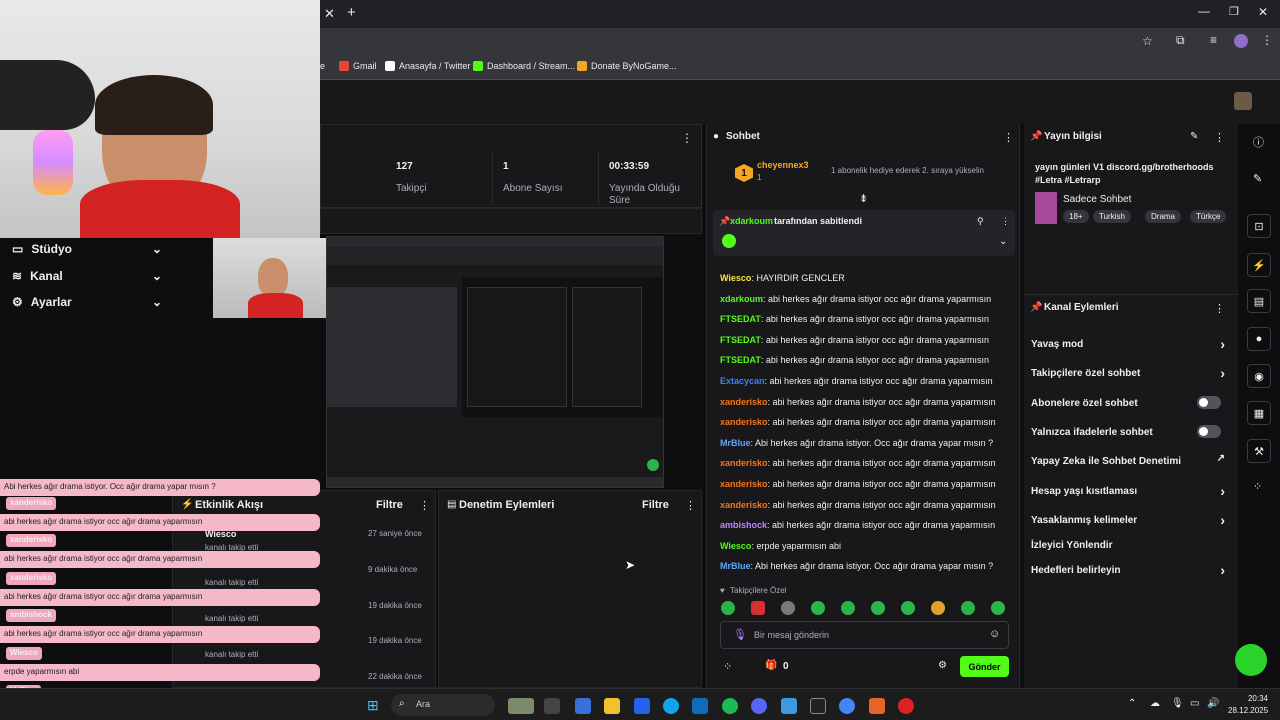 The width and height of the screenshot is (1280, 720). Describe the element at coordinates (980, 221) in the screenshot. I see `unpin-icon: ⚲` at that location.